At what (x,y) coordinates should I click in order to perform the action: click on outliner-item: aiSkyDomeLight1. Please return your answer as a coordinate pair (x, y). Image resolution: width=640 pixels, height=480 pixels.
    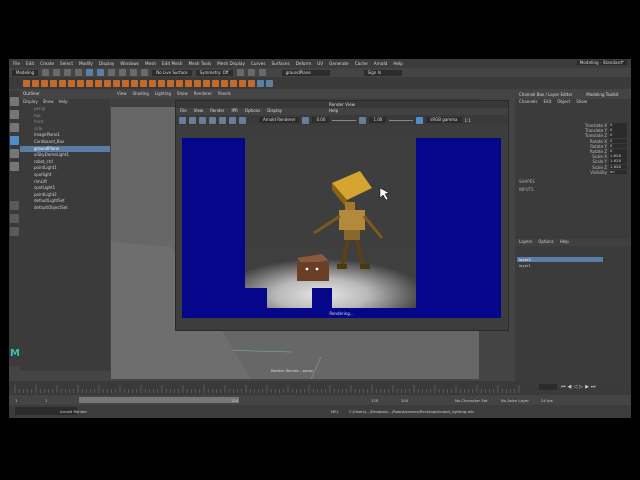
    Looking at the image, I should click on (65, 155).